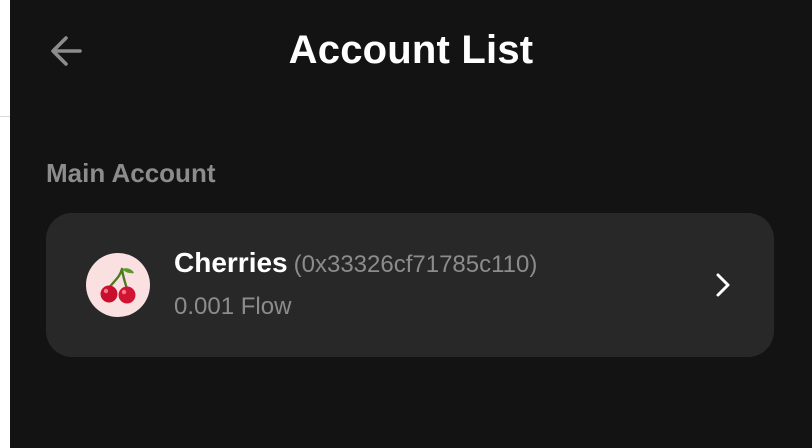  I want to click on page-title: Account List, so click(411, 50).